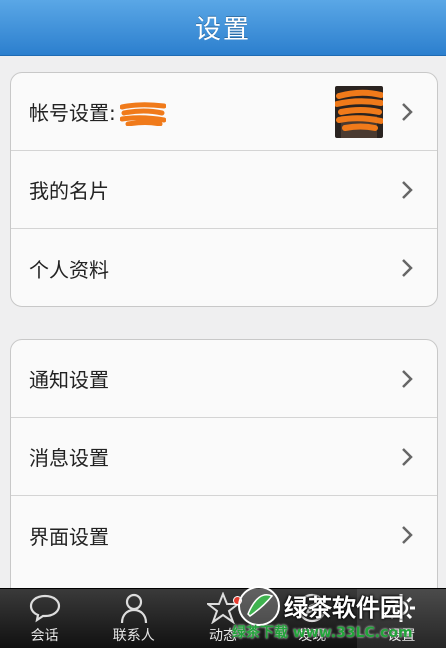  Describe the element at coordinates (72, 112) in the screenshot. I see `account-settings-text: 帐号设置:` at that location.